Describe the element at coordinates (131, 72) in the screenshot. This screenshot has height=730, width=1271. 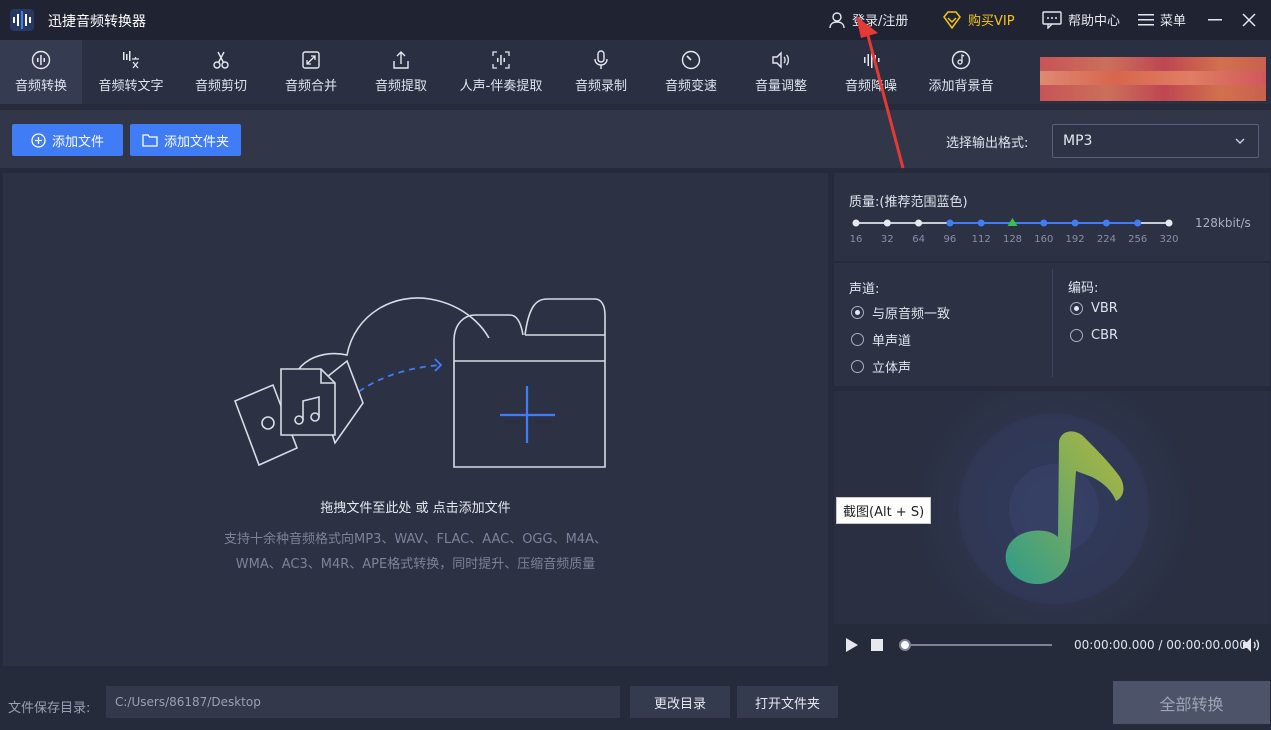
I see `tab-audio-to-text: 音频转文字` at that location.